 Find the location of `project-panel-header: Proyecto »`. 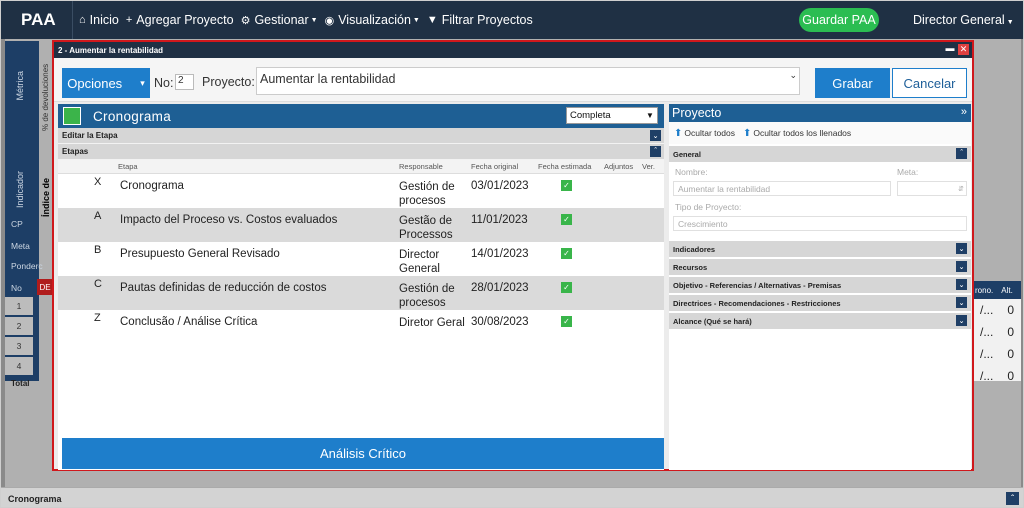

project-panel-header: Proyecto » is located at coordinates (820, 113).